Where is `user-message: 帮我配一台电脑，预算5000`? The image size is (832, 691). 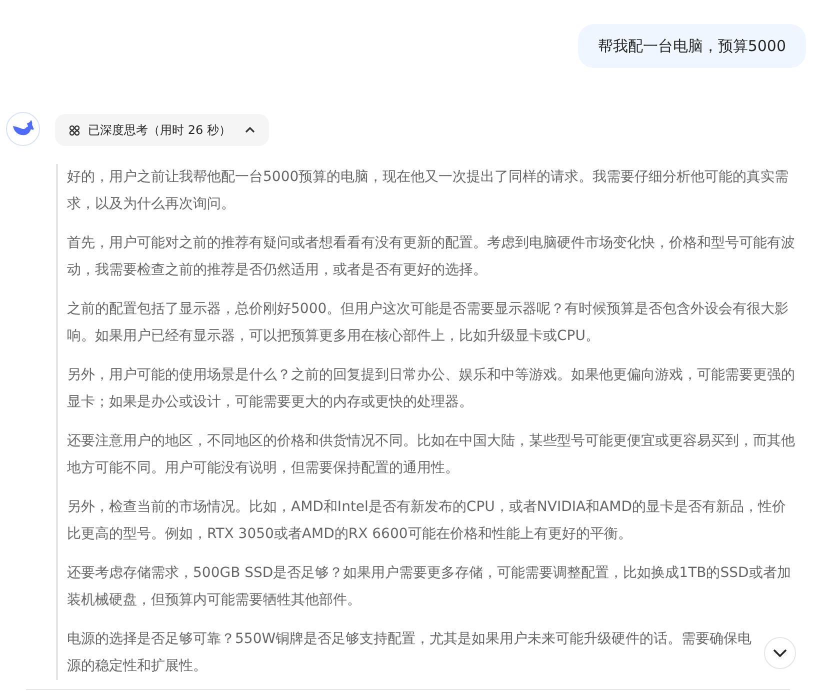
user-message: 帮我配一台电脑，预算5000 is located at coordinates (692, 46).